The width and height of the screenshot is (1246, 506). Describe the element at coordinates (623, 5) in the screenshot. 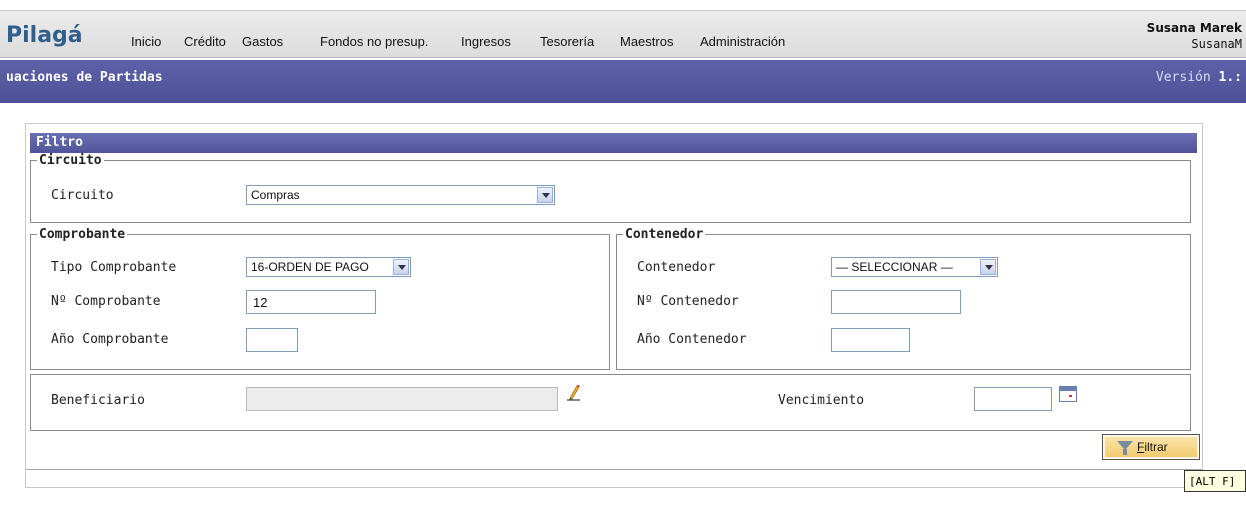

I see `top-strip` at that location.